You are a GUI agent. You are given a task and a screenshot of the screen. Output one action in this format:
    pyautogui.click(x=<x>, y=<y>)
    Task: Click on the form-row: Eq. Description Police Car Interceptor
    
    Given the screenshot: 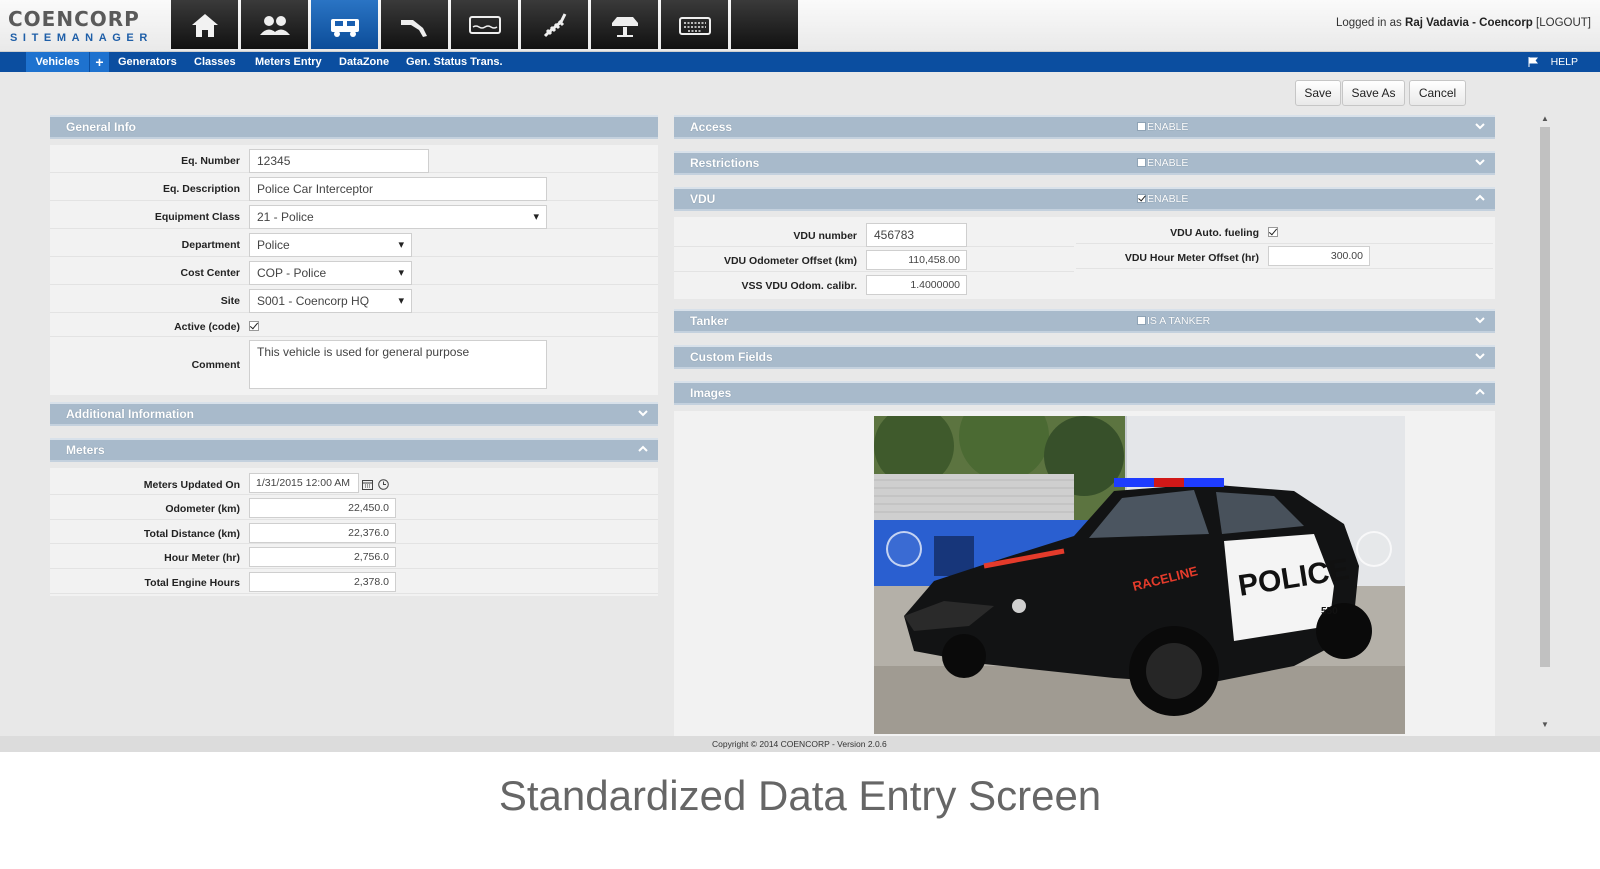 What is the action you would take?
    pyautogui.click(x=354, y=187)
    